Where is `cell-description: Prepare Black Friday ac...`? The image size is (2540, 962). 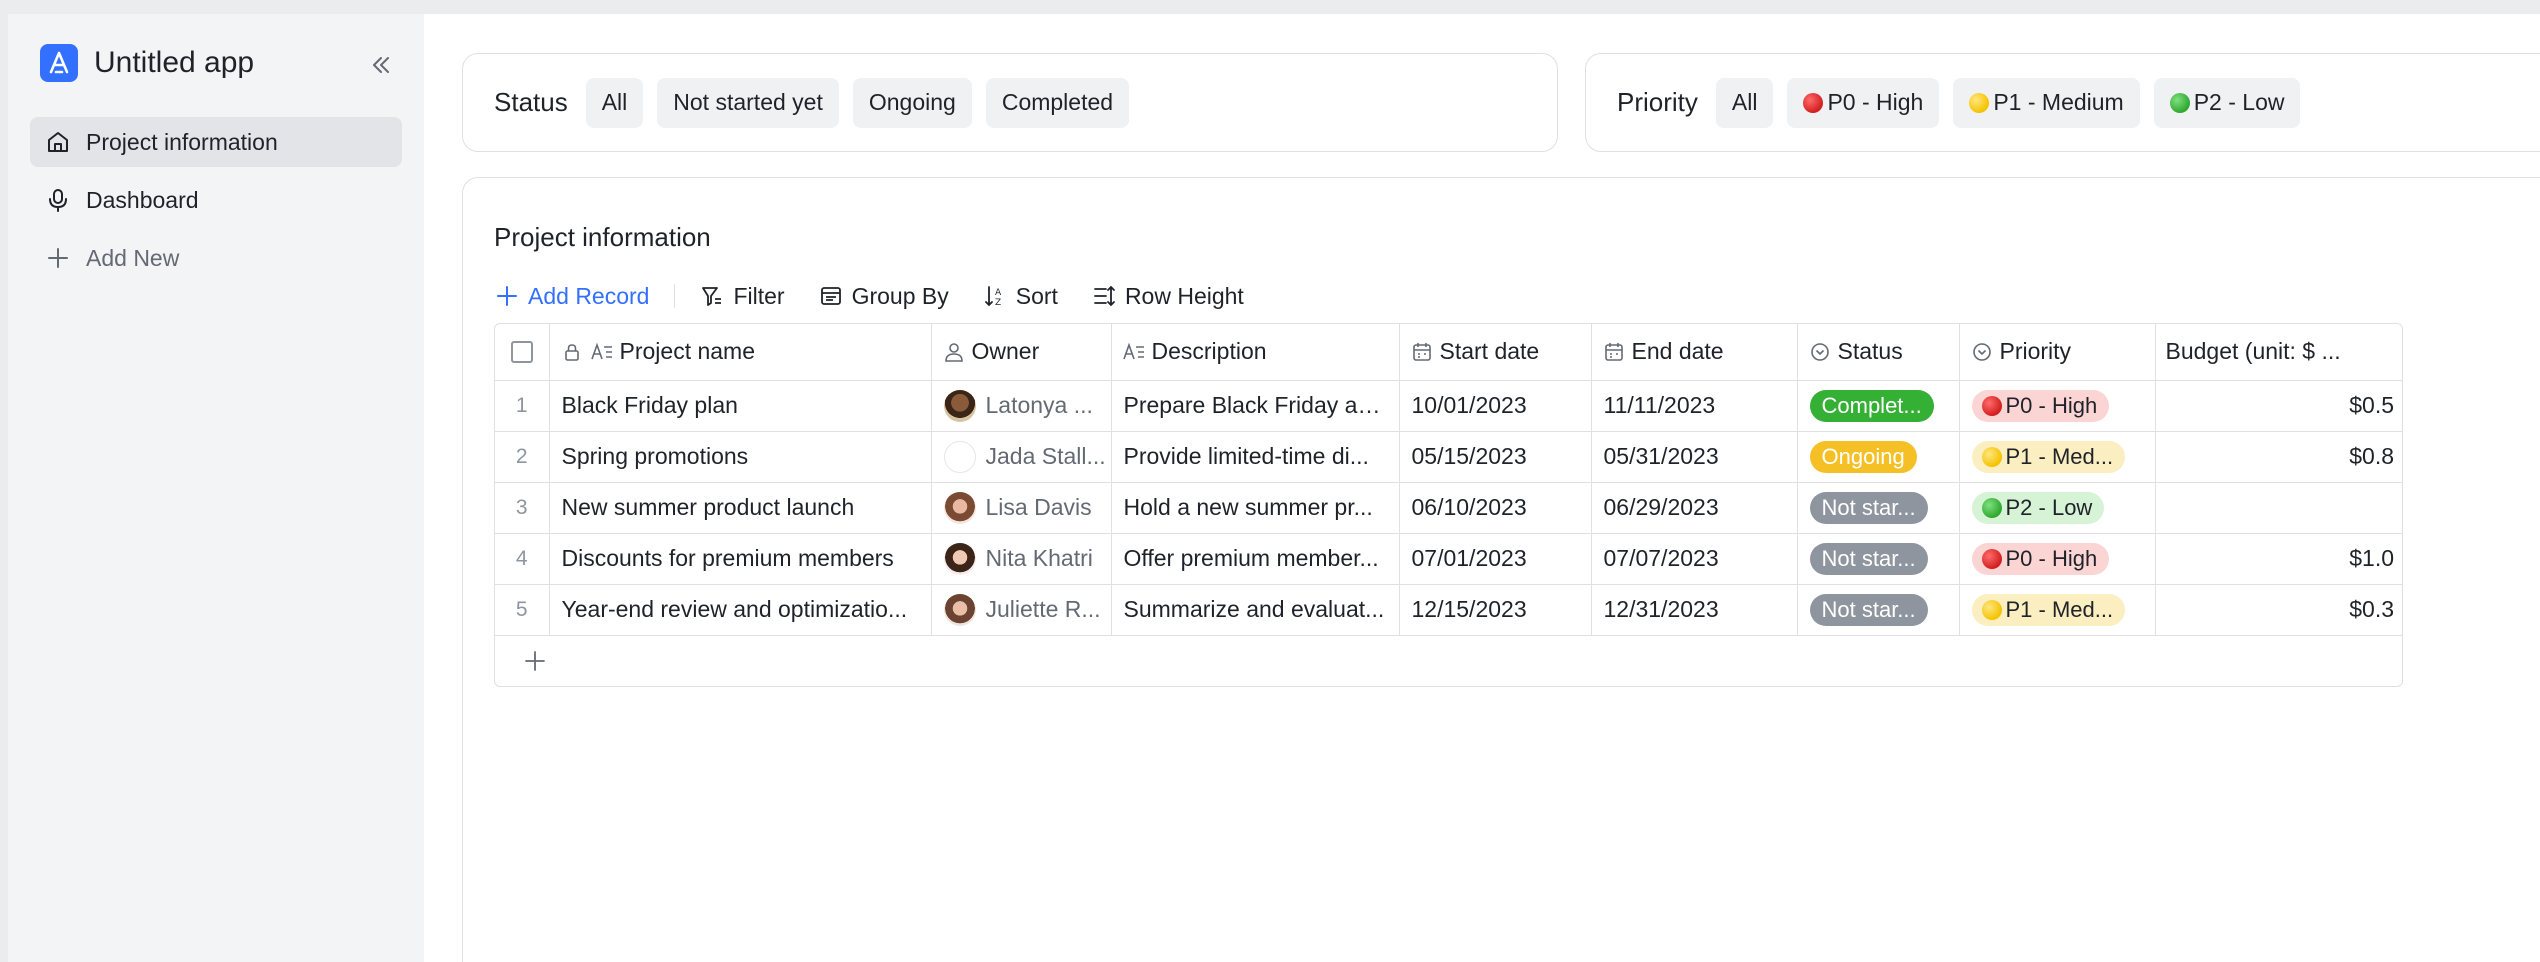
cell-description: Prepare Black Friday ac... is located at coordinates (1255, 406).